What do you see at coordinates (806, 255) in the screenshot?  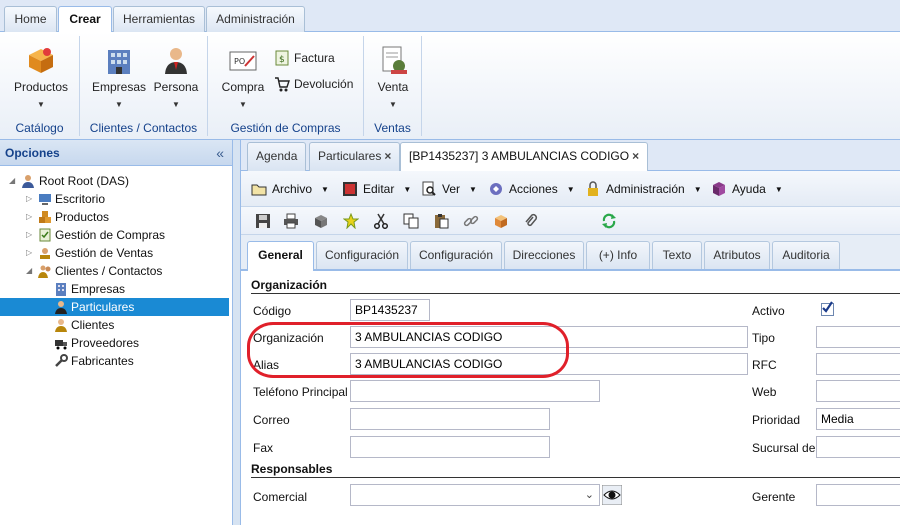 I see `tab-auditoria: Auditoria` at bounding box center [806, 255].